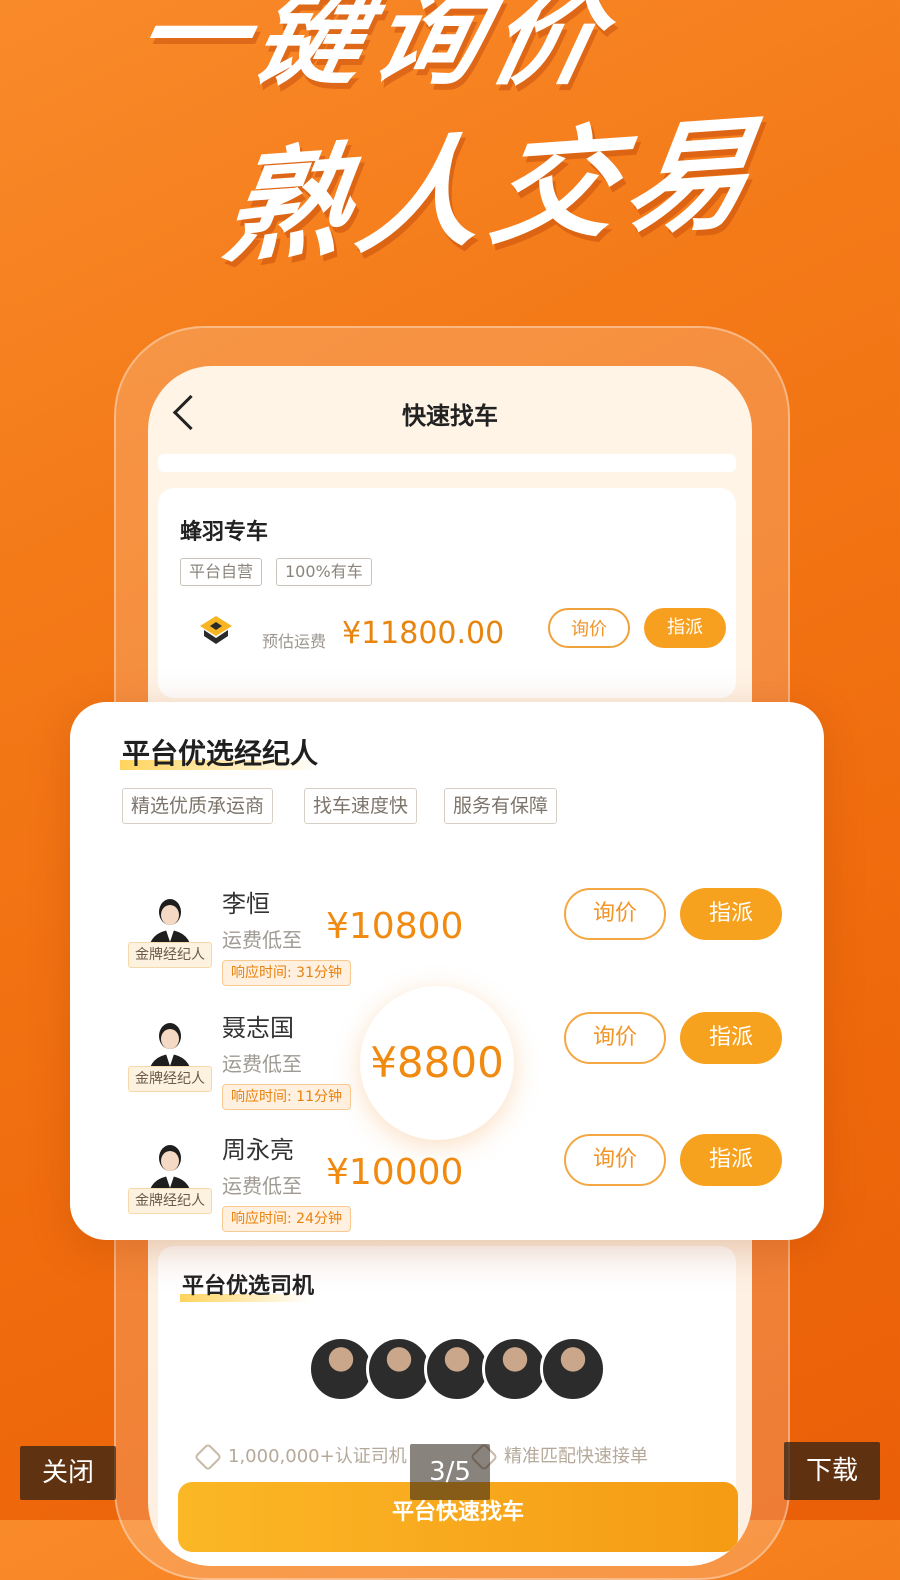 The height and width of the screenshot is (1580, 900). Describe the element at coordinates (685, 628) in the screenshot. I see `express-assign-button: 指派` at that location.